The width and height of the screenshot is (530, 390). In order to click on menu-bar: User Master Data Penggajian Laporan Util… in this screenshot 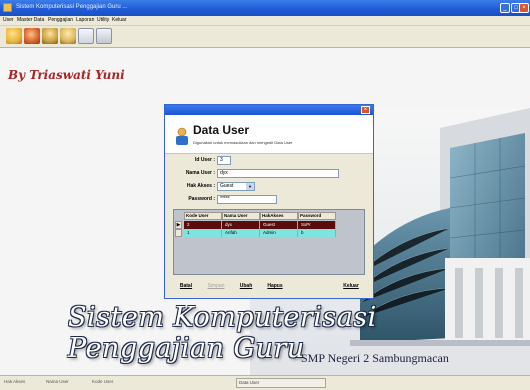, I will do `click(265, 21)`.